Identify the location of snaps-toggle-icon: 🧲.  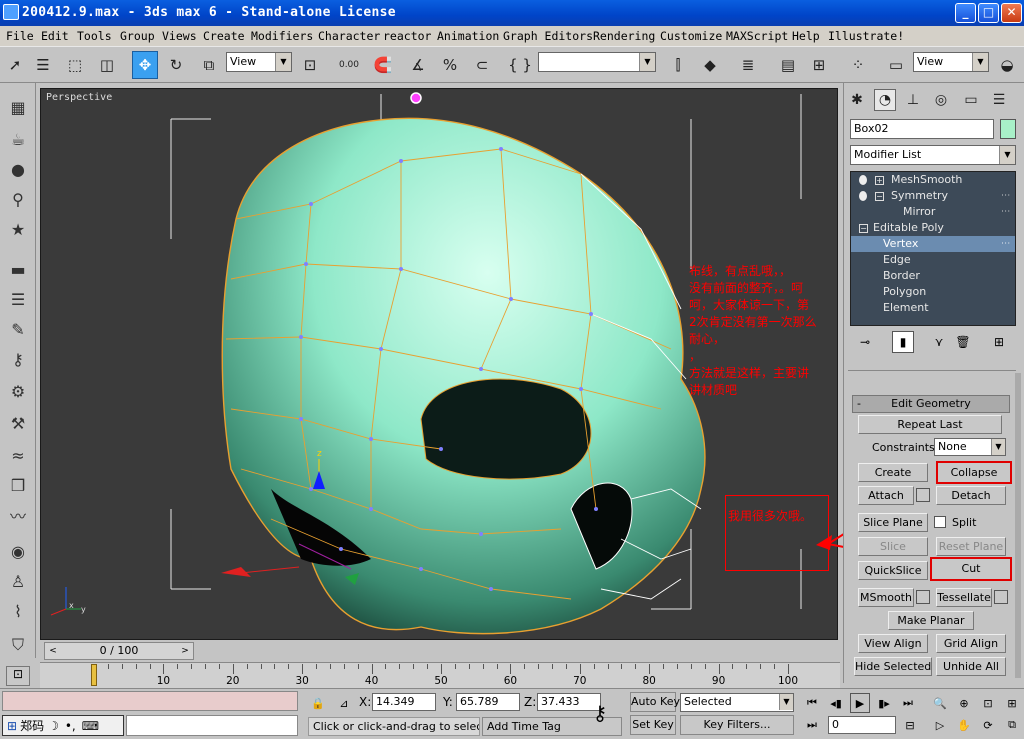
(383, 65).